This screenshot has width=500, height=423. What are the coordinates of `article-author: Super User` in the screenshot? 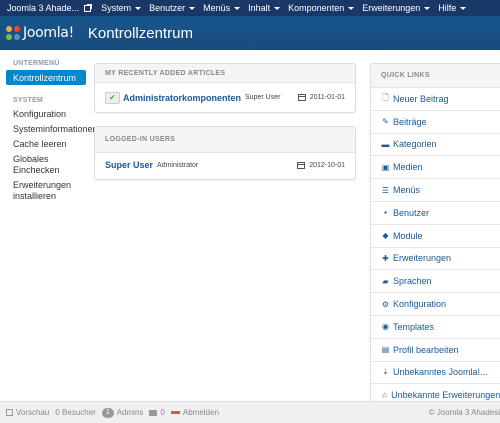 It's located at (263, 97).